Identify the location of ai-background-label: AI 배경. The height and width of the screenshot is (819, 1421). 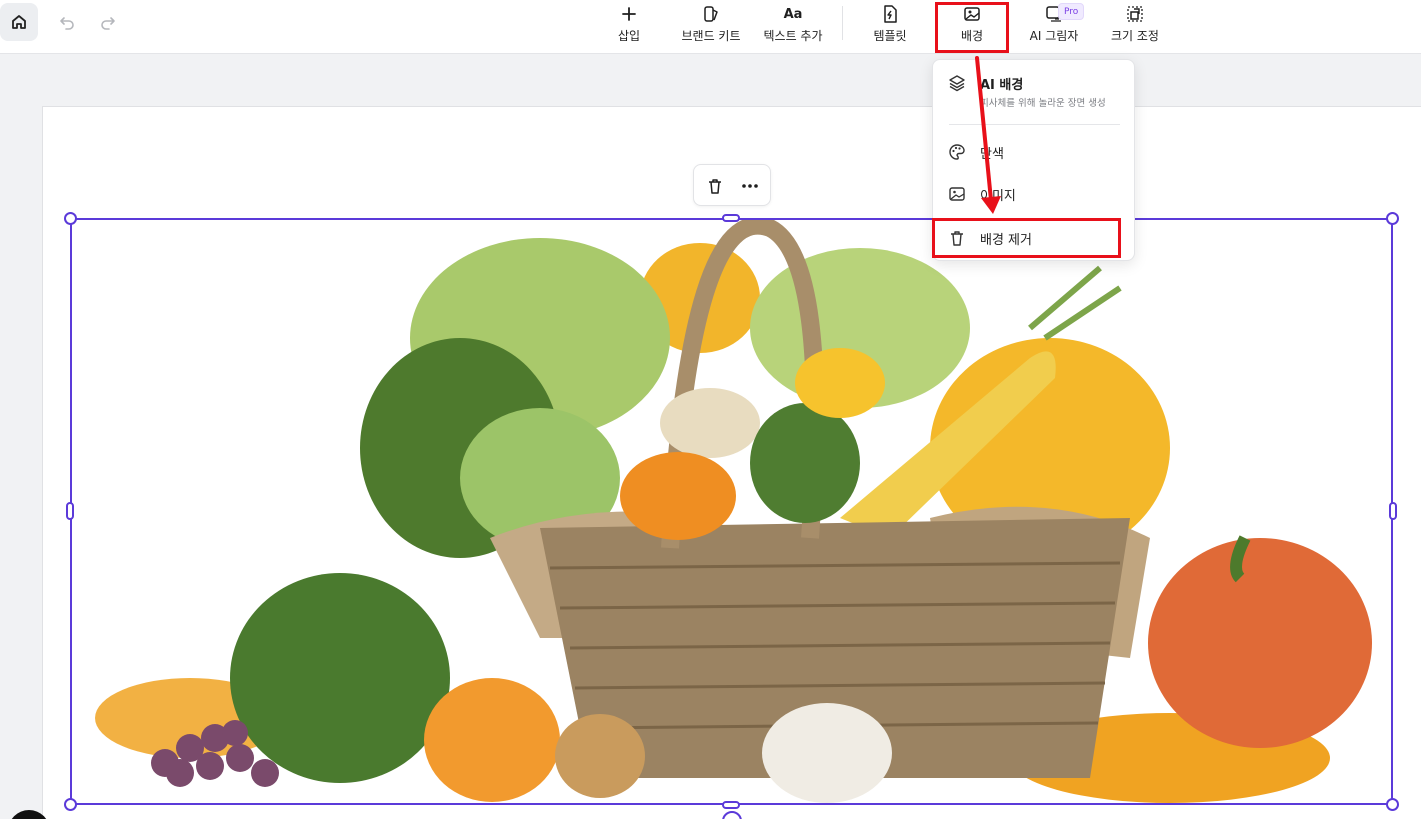
(1002, 85).